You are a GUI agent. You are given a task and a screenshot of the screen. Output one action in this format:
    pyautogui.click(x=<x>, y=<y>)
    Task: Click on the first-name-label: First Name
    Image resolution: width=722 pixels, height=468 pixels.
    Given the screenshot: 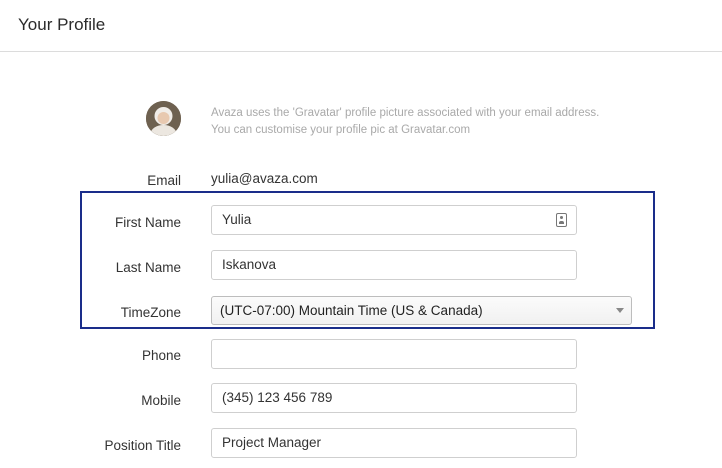 What is the action you would take?
    pyautogui.click(x=147, y=222)
    